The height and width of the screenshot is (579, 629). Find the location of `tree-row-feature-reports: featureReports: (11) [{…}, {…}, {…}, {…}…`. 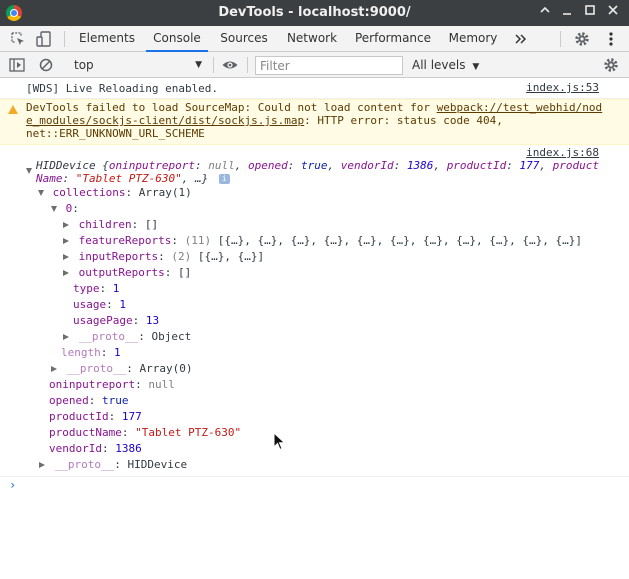

tree-row-feature-reports: featureReports: (11) [{…}, {…}, {…}, {…}… is located at coordinates (322, 241).